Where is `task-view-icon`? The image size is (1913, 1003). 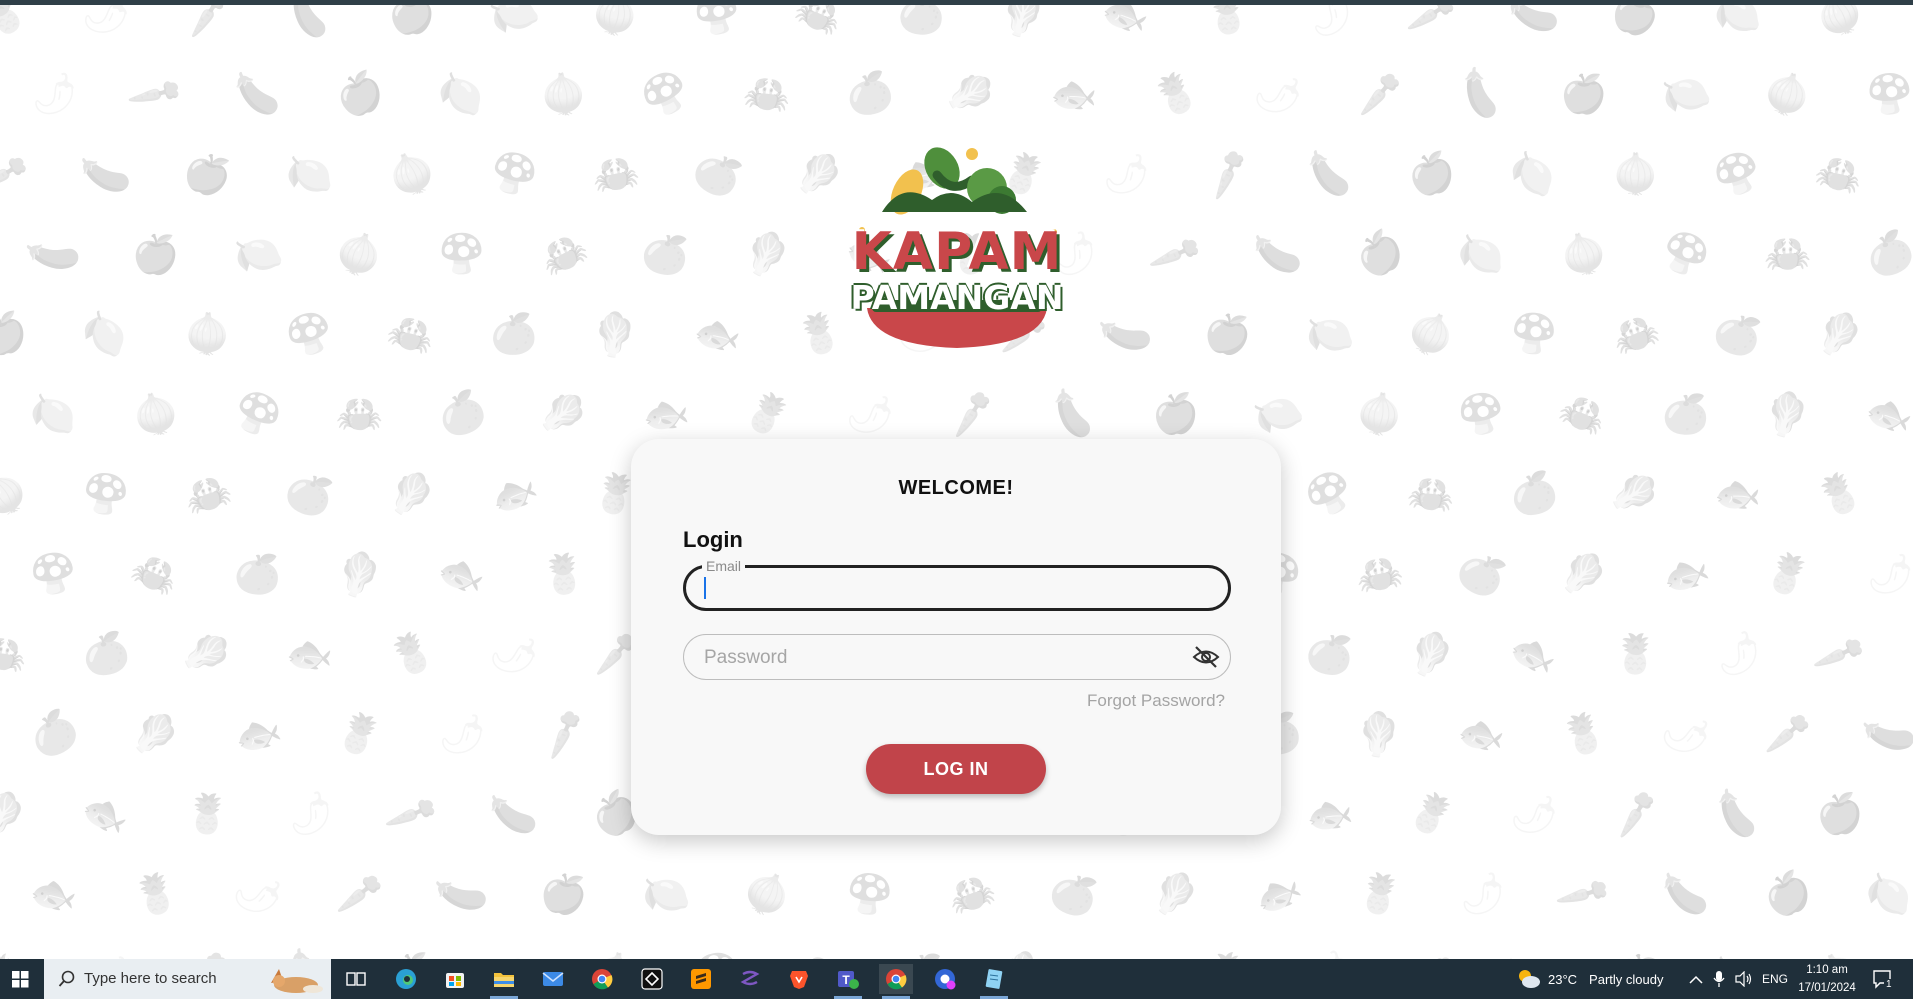
task-view-icon is located at coordinates (356, 979).